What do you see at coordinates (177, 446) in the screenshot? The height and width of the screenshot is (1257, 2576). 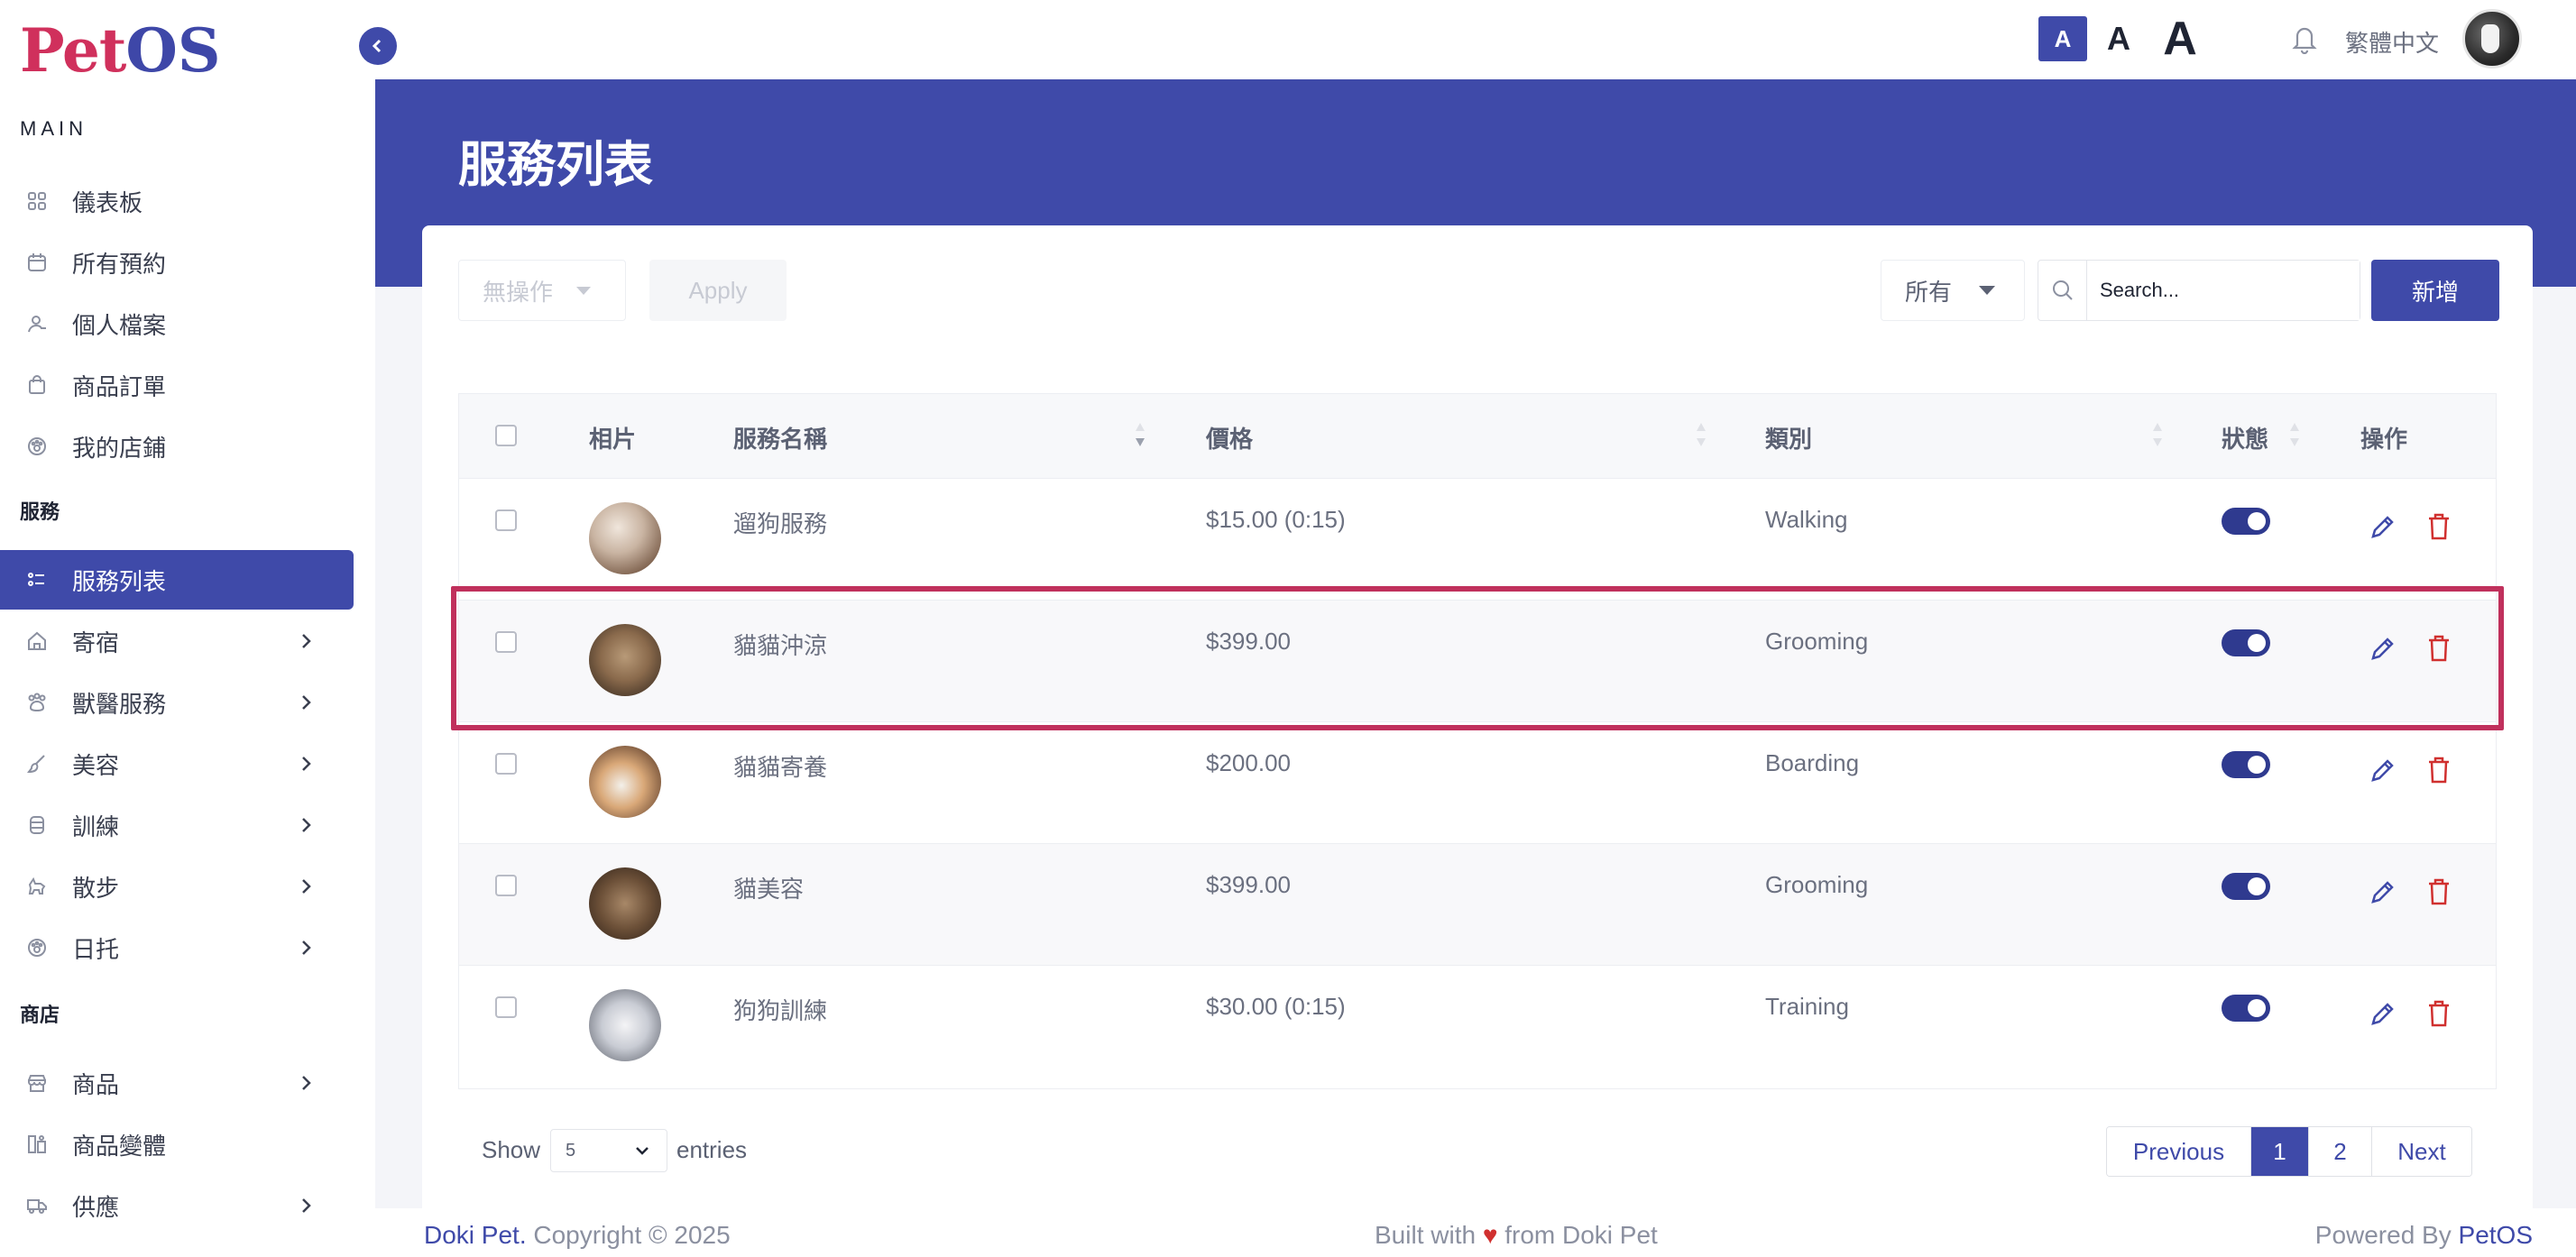 I see `sidebar-item-my-store: 我的店鋪` at bounding box center [177, 446].